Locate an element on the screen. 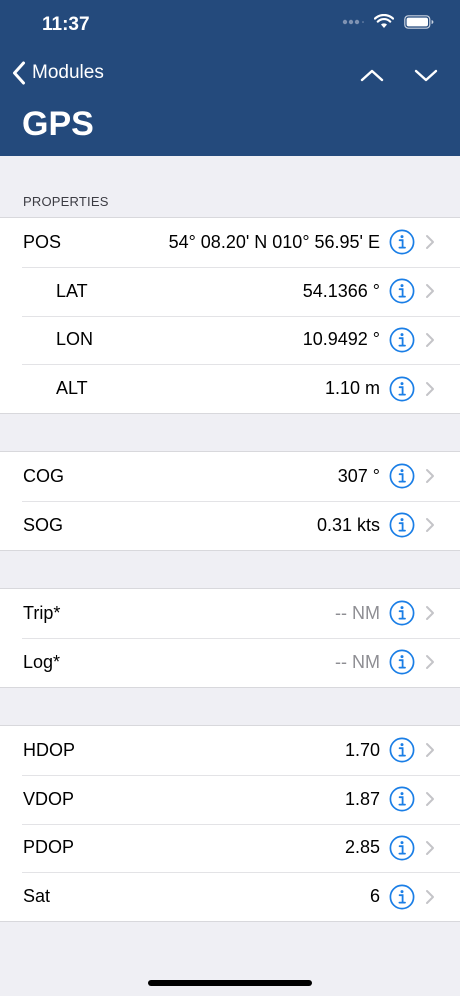 The width and height of the screenshot is (460, 996). course-group: COG 307 ° SOG 0.31 kts is located at coordinates (230, 501).